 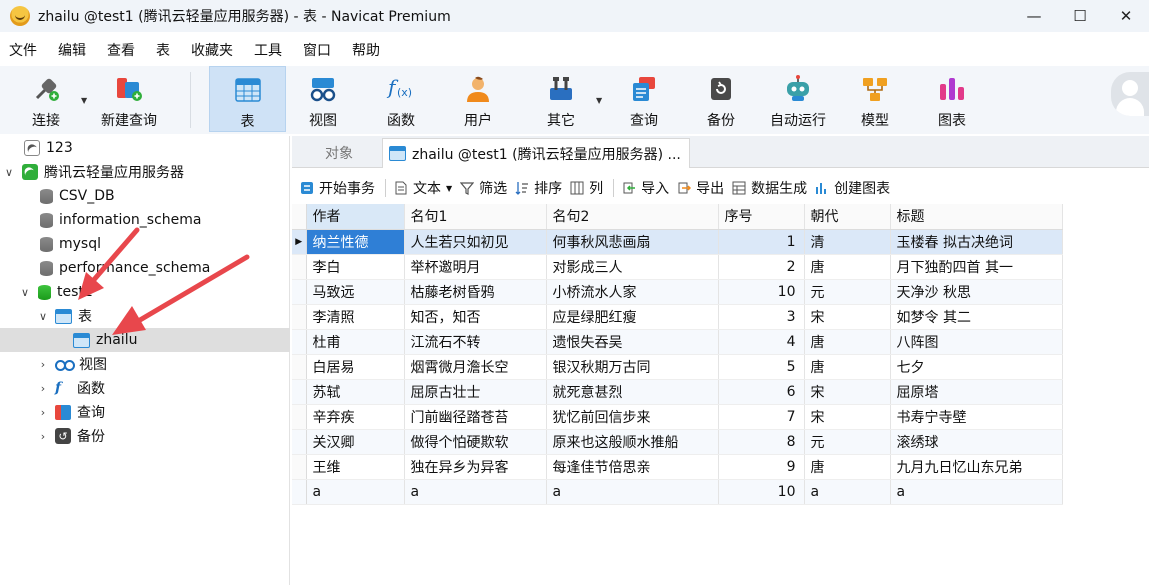 I want to click on table-cell: 犹忆前回信步来, so click(x=632, y=417).